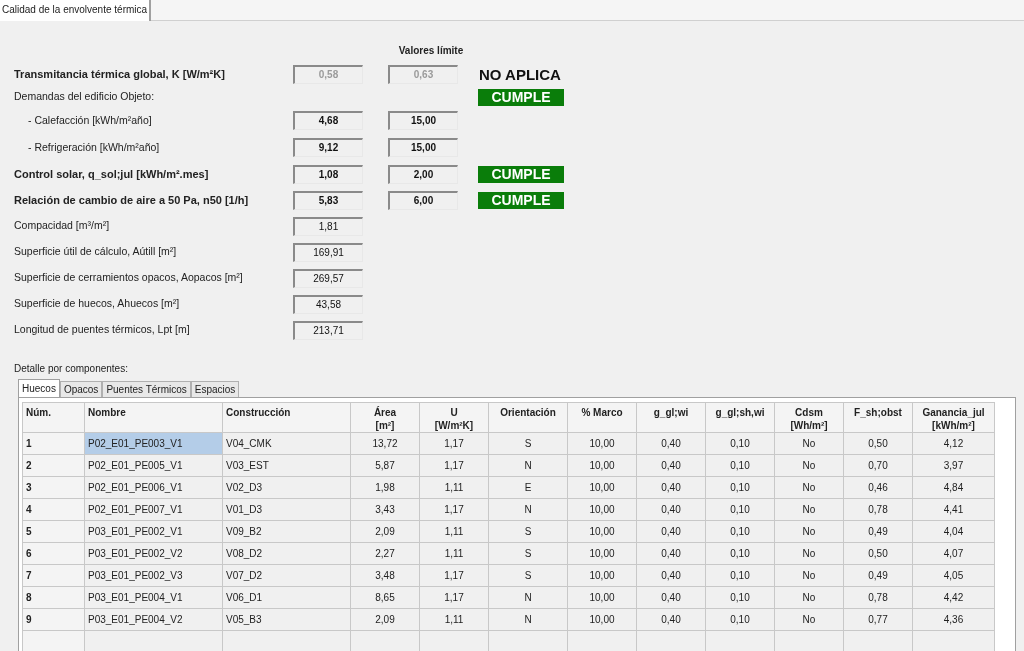  Describe the element at coordinates (328, 304) in the screenshot. I see `value-field: 43,58` at that location.